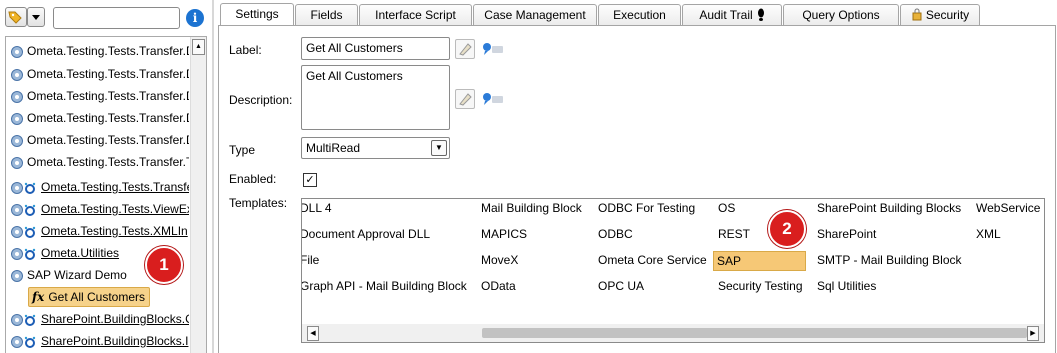 The height and width of the screenshot is (353, 1057). Describe the element at coordinates (38, 297) in the screenshot. I see `fx-icon: fx` at that location.